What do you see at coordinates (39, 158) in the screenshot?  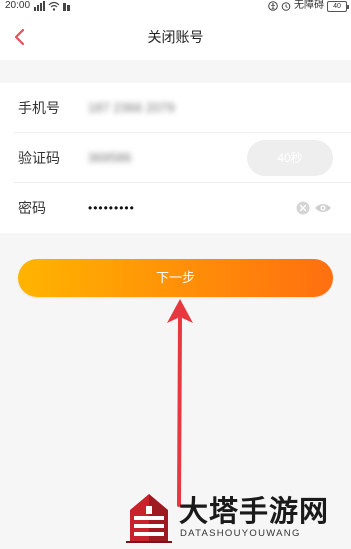 I see `code-label: 验证码` at bounding box center [39, 158].